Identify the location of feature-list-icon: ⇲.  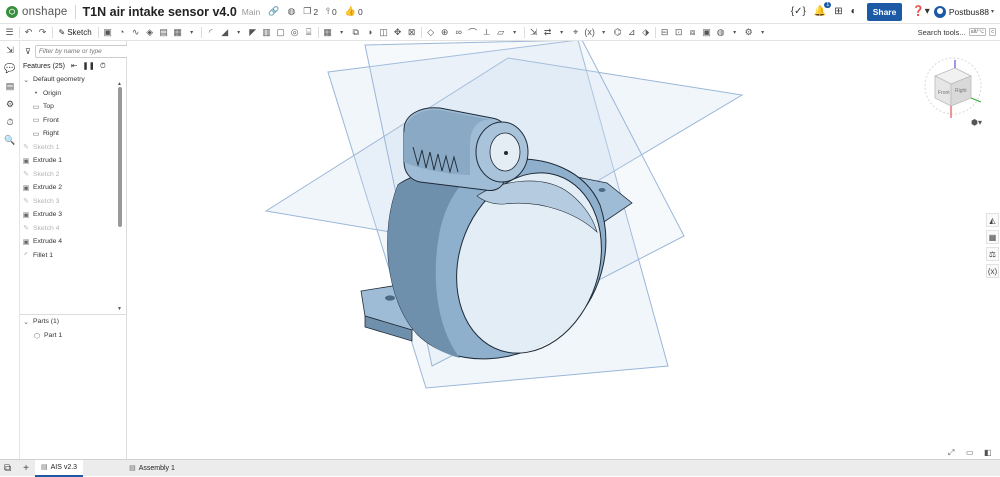
(10, 50).